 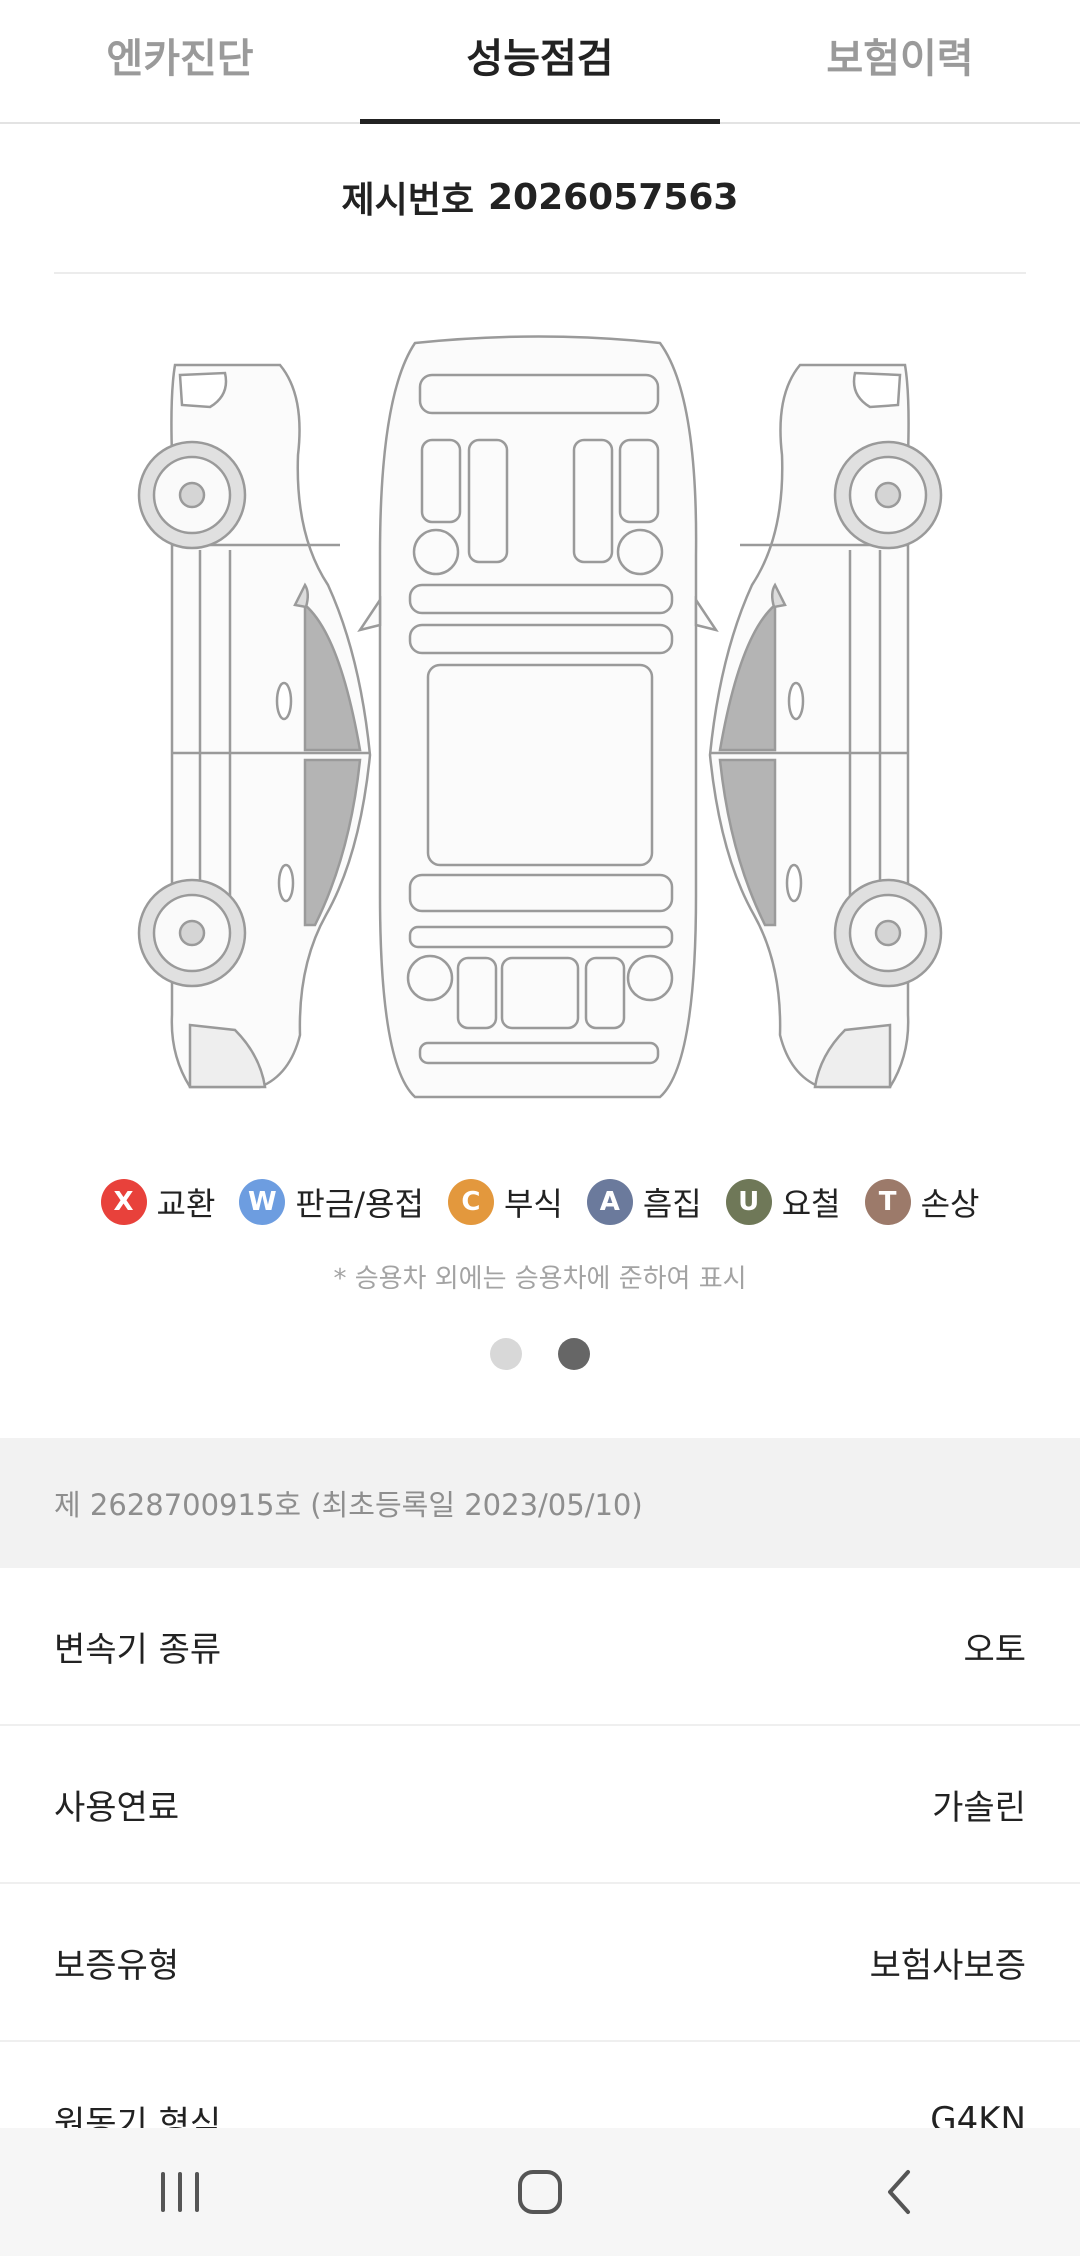 I want to click on car-top-view, so click(x=538, y=717).